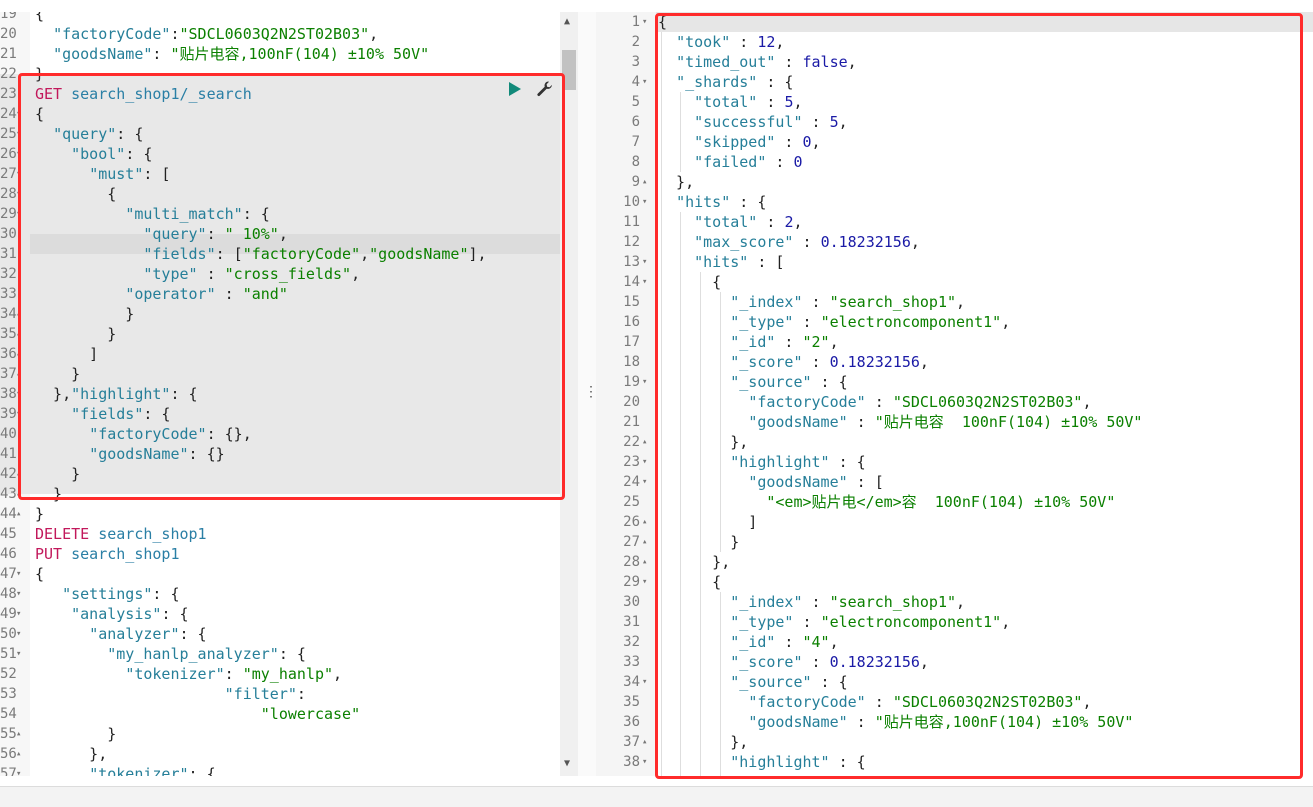 The height and width of the screenshot is (807, 1313). What do you see at coordinates (567, 764) in the screenshot?
I see `scroll-down-arrow: ▼` at bounding box center [567, 764].